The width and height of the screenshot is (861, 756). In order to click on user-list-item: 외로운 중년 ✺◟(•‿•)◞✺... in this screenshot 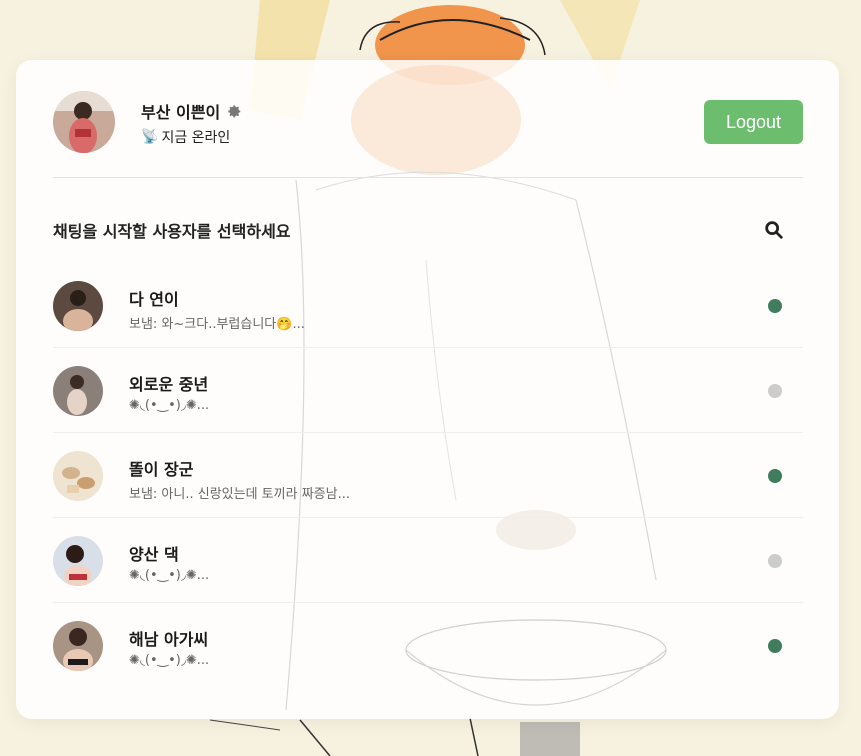, I will do `click(428, 390)`.